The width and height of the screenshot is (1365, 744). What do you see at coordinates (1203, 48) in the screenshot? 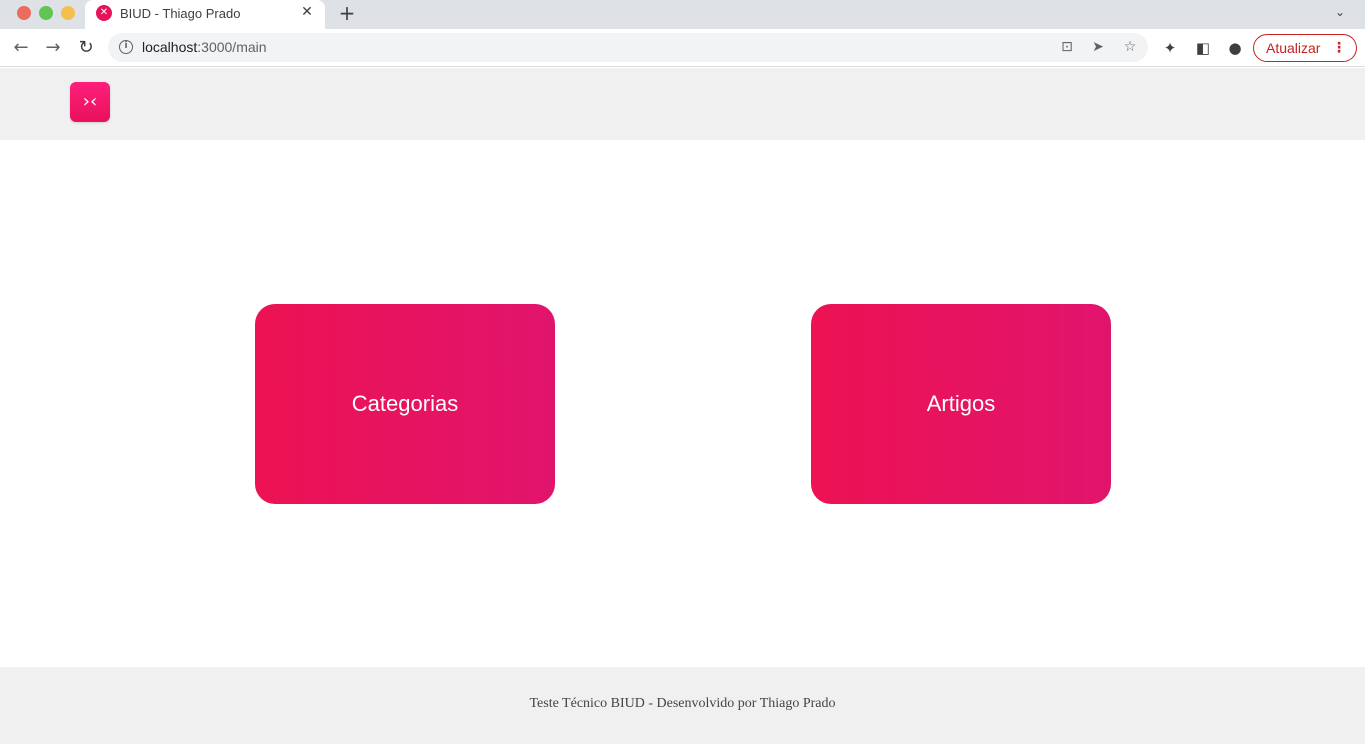
I see `side-panel-icon: ◧` at bounding box center [1203, 48].